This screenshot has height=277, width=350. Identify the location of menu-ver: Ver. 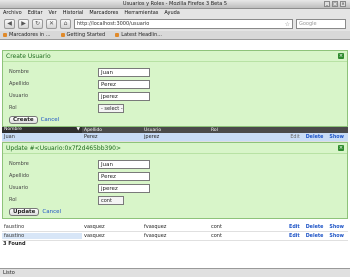
(53, 13).